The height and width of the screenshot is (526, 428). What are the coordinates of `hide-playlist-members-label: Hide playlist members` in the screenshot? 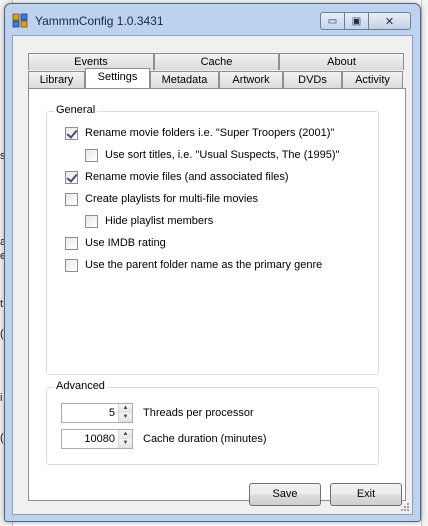 It's located at (159, 221).